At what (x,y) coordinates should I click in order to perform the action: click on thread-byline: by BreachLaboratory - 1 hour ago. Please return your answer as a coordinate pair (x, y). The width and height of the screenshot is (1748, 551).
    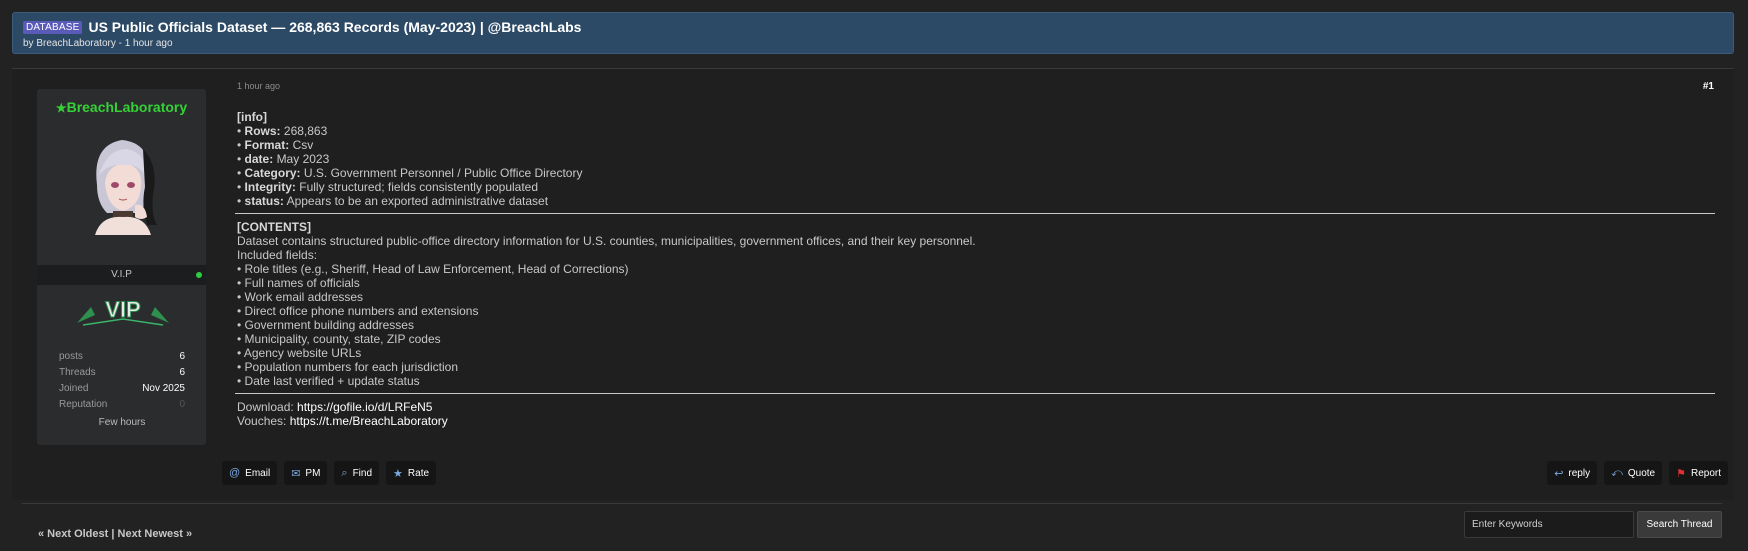
    Looking at the image, I should click on (98, 43).